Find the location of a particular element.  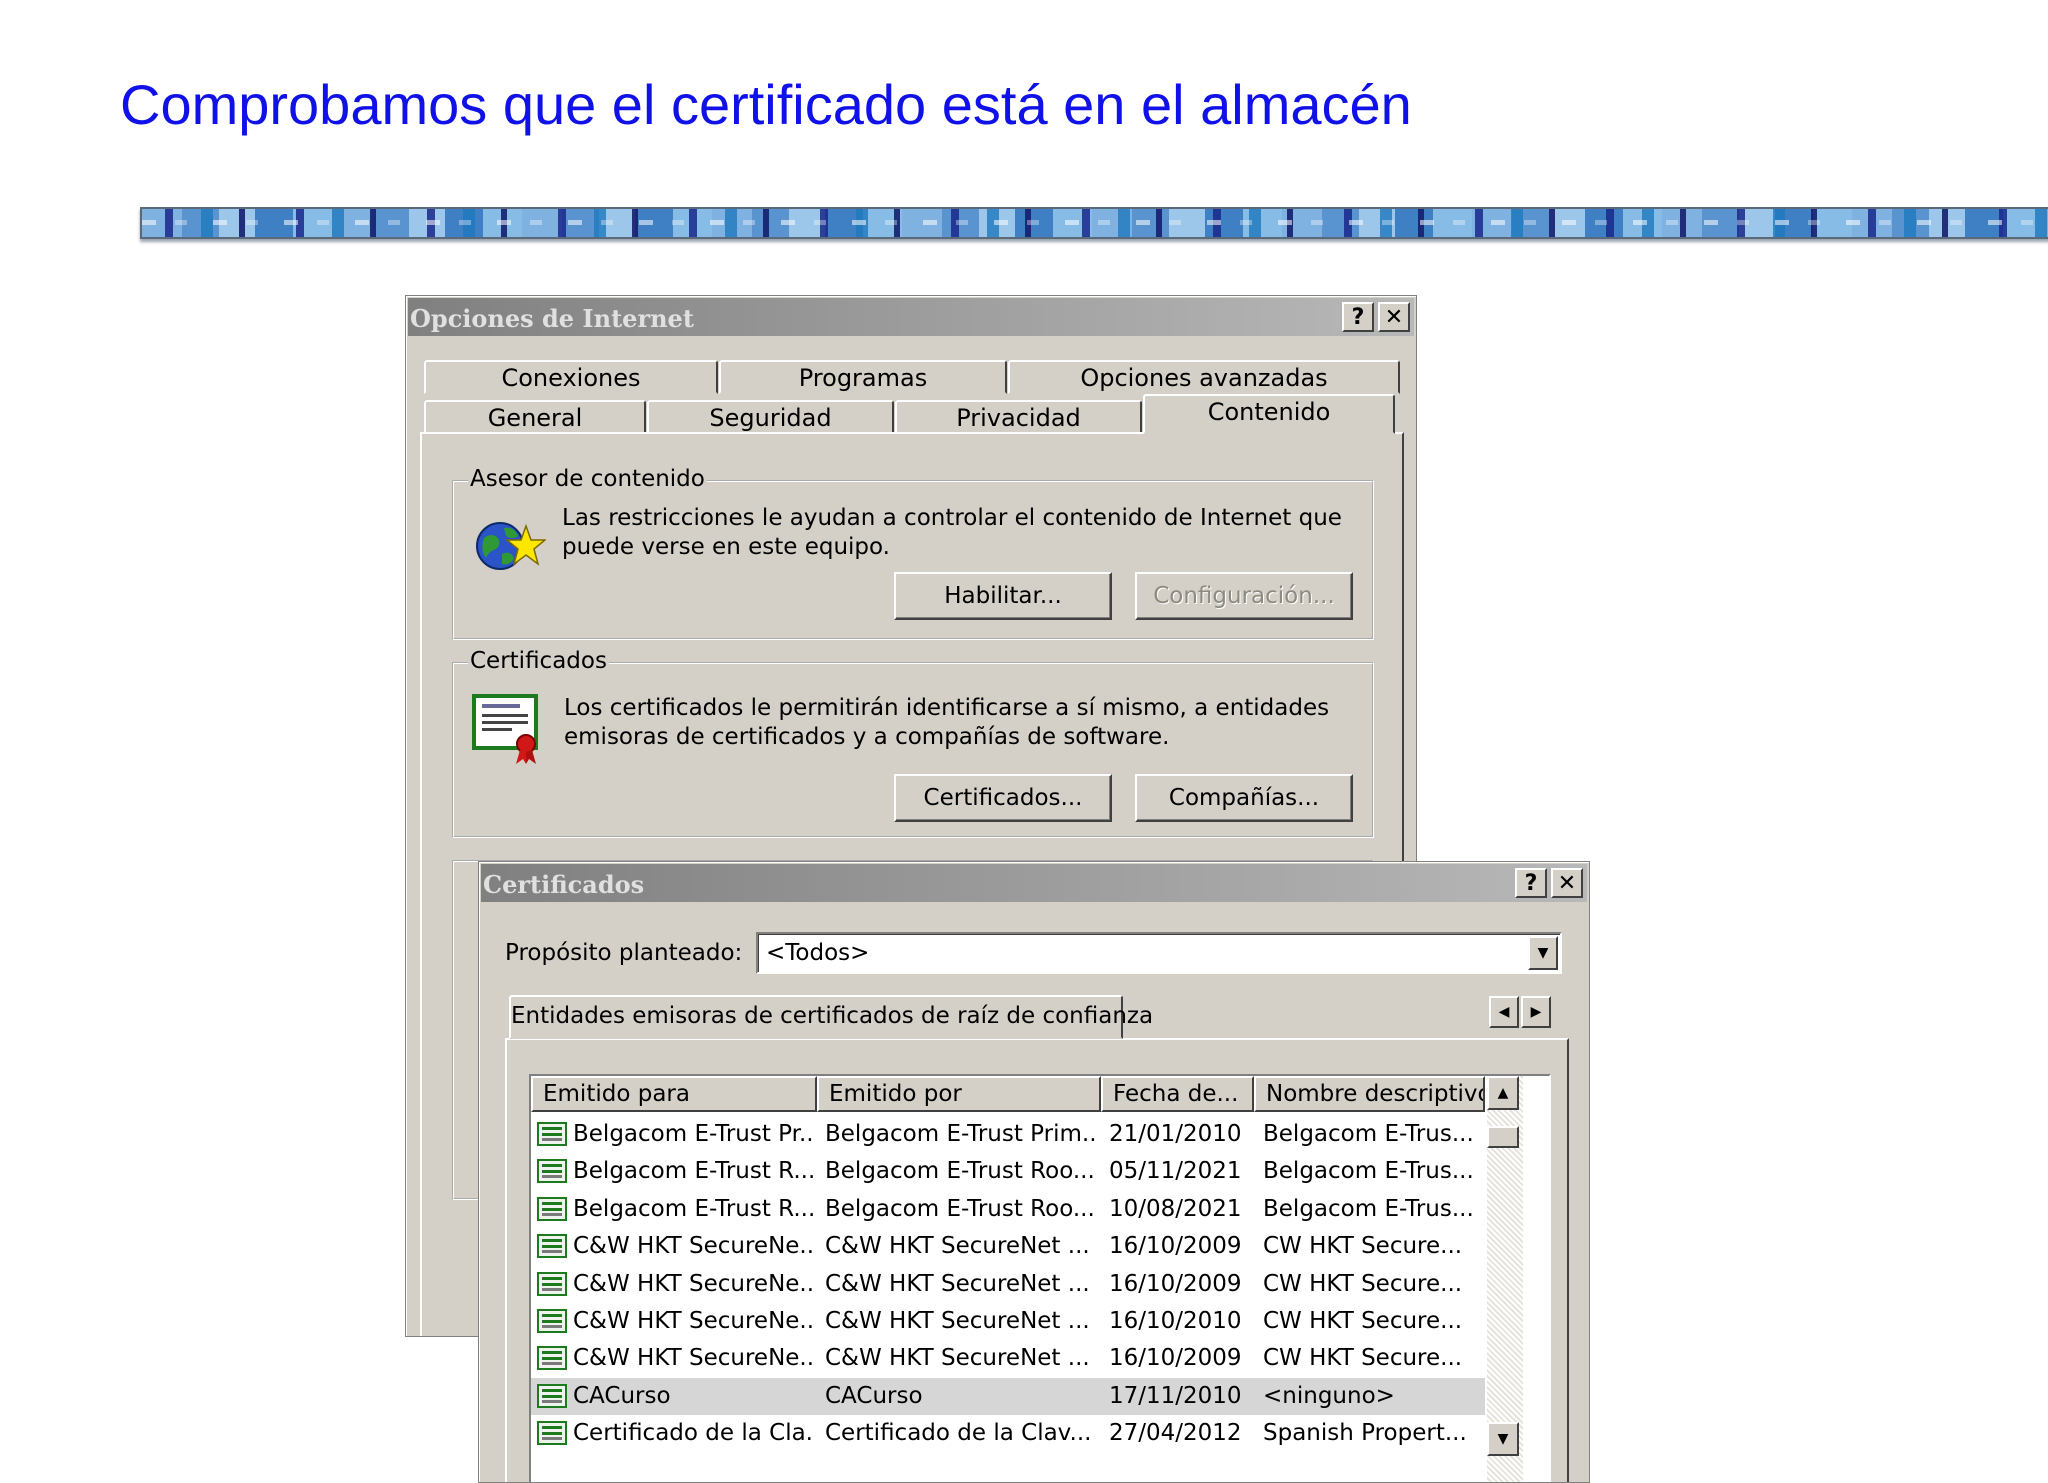

purpose-label: Propósito planteado: is located at coordinates (624, 953).